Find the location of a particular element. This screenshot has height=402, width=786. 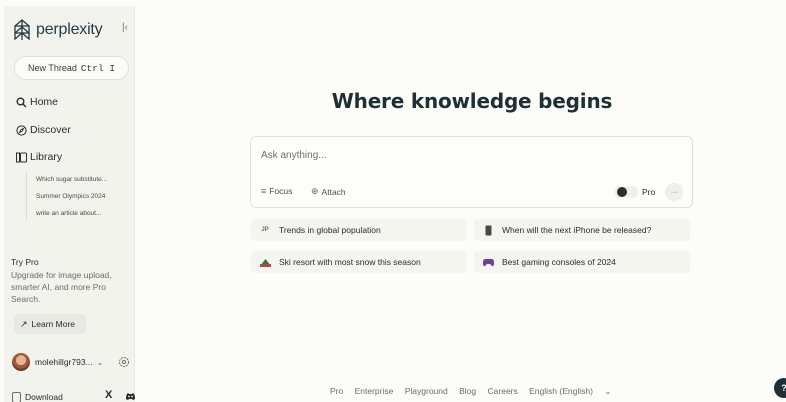

attach-label: Attach is located at coordinates (333, 191).